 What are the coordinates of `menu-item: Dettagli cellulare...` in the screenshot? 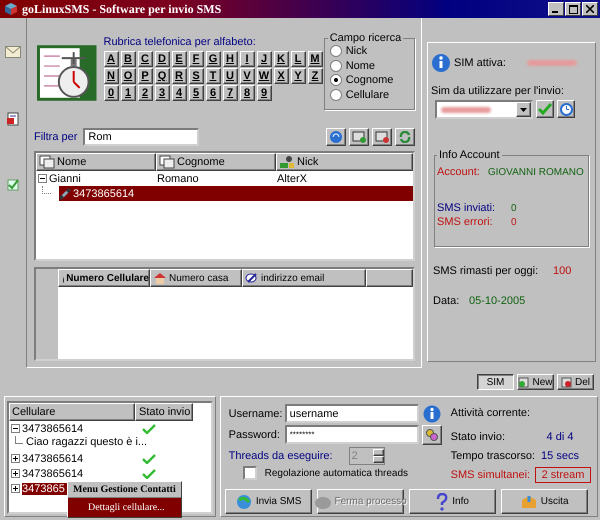 It's located at (124, 507).